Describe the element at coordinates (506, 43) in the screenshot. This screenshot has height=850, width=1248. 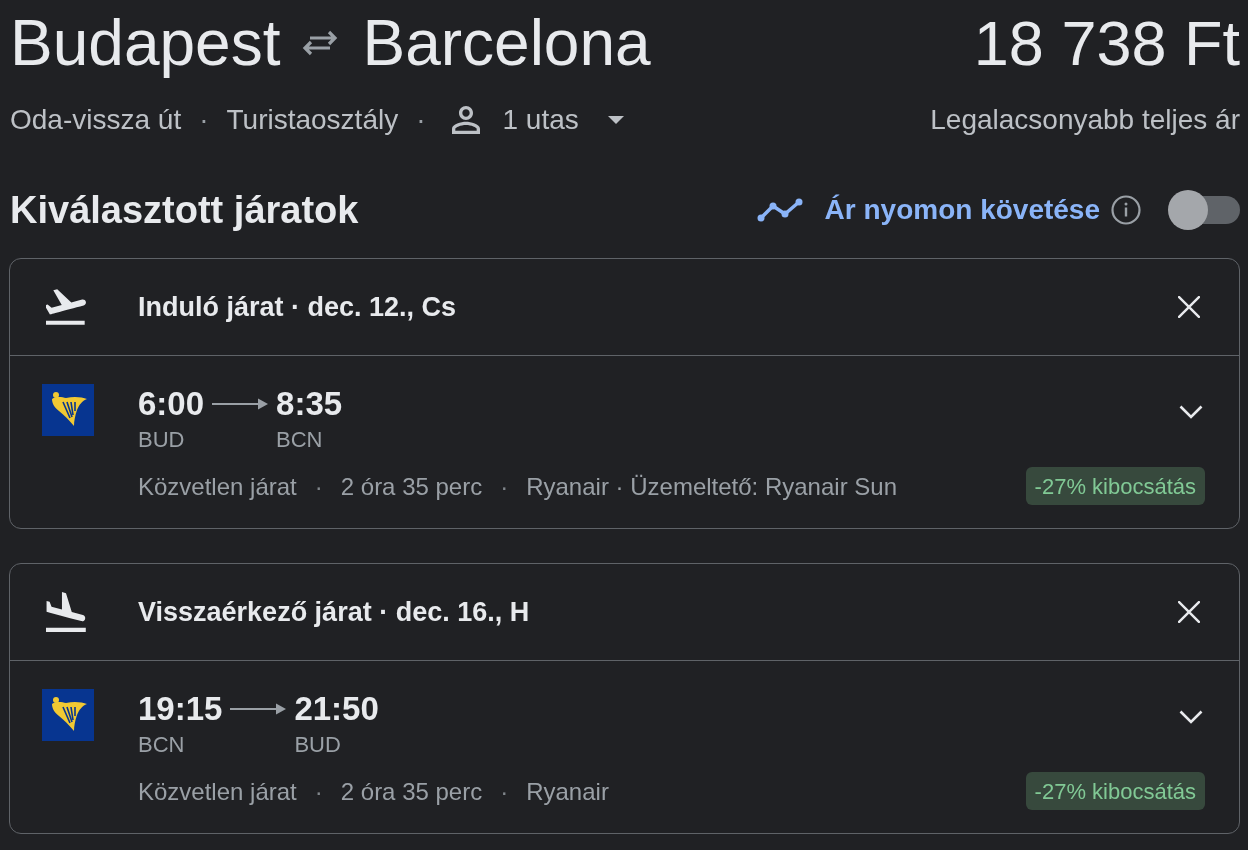
I see `destination-city: Barcelona` at that location.